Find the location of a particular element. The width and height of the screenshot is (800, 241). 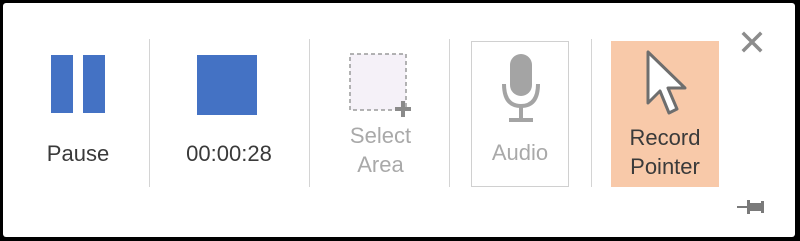

record-pointer-button: Record Pointer is located at coordinates (665, 114).